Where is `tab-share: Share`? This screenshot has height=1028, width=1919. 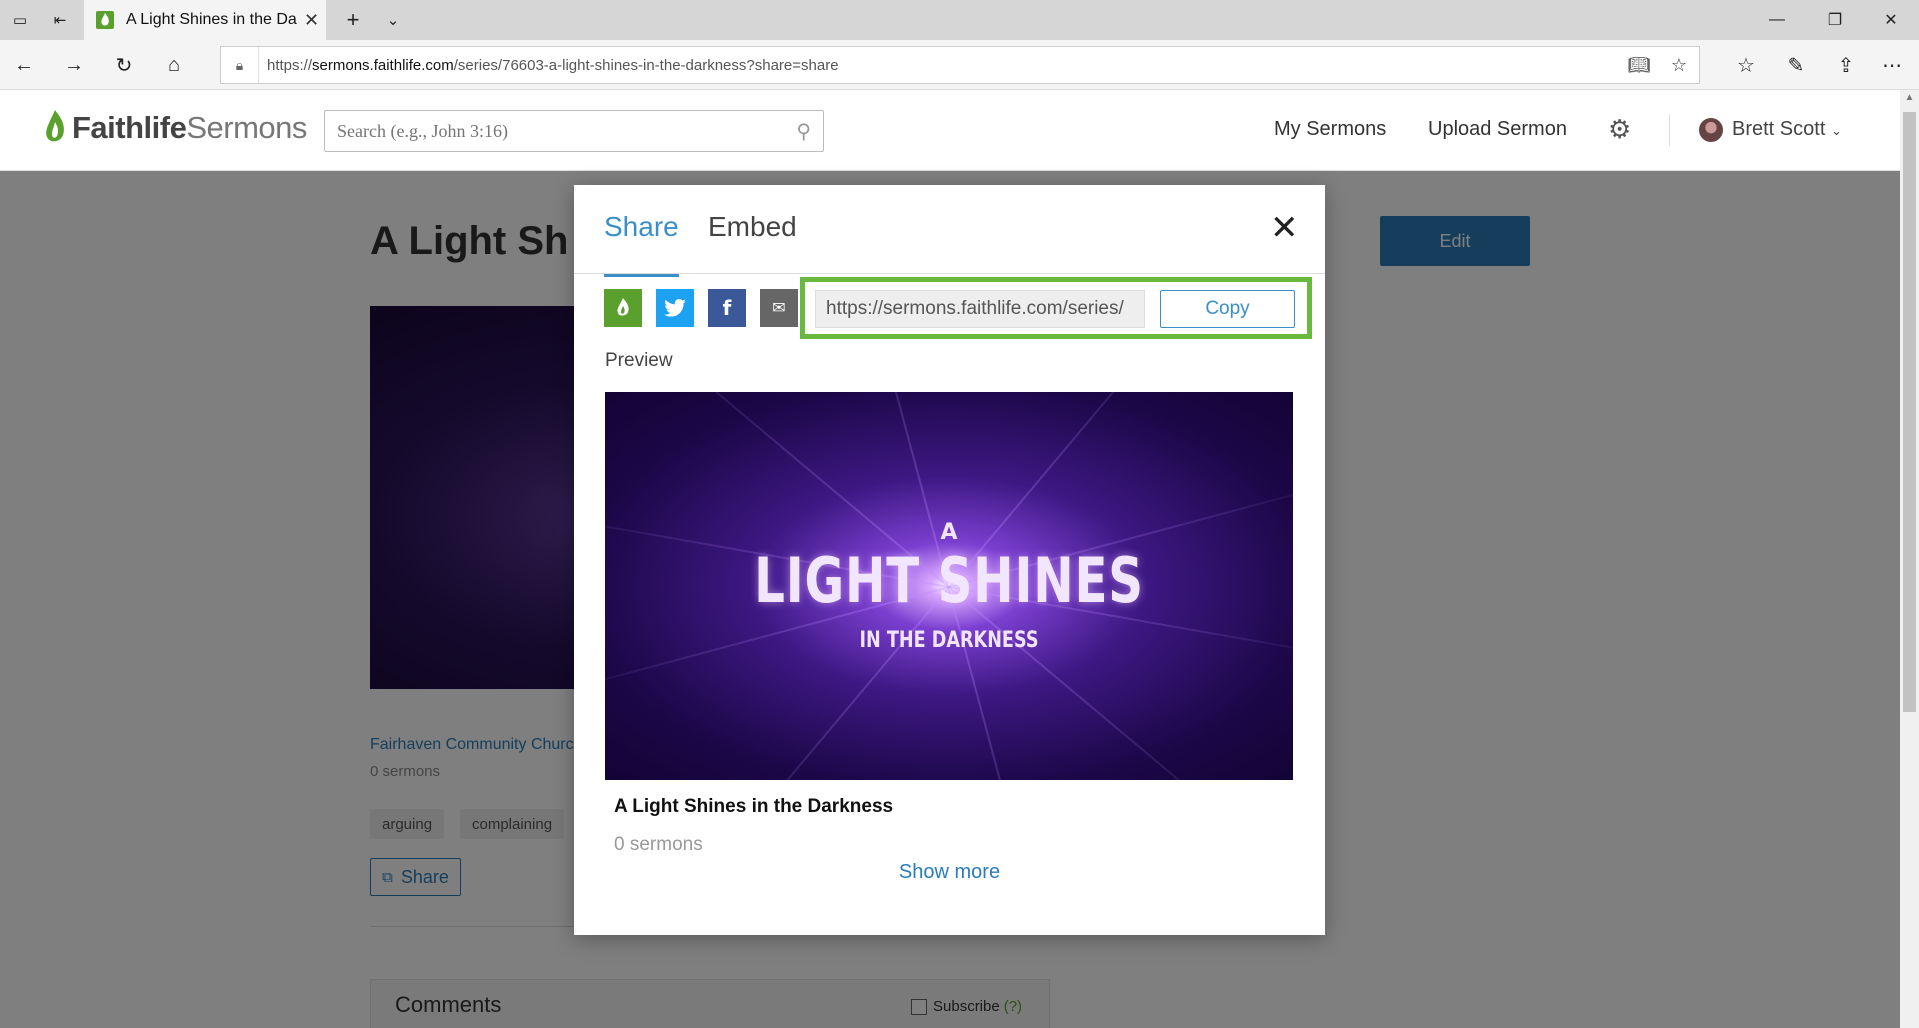 tab-share: Share is located at coordinates (641, 244).